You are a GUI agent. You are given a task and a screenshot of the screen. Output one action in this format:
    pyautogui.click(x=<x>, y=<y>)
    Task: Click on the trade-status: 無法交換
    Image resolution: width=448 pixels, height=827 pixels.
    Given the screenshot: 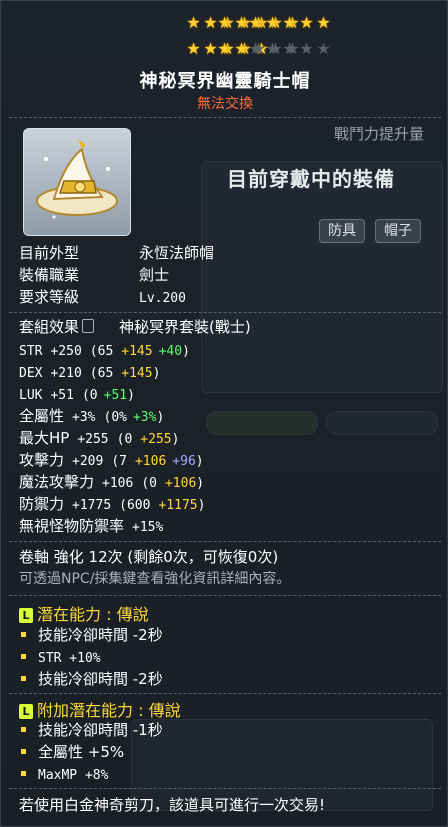 What is the action you would take?
    pyautogui.click(x=225, y=104)
    